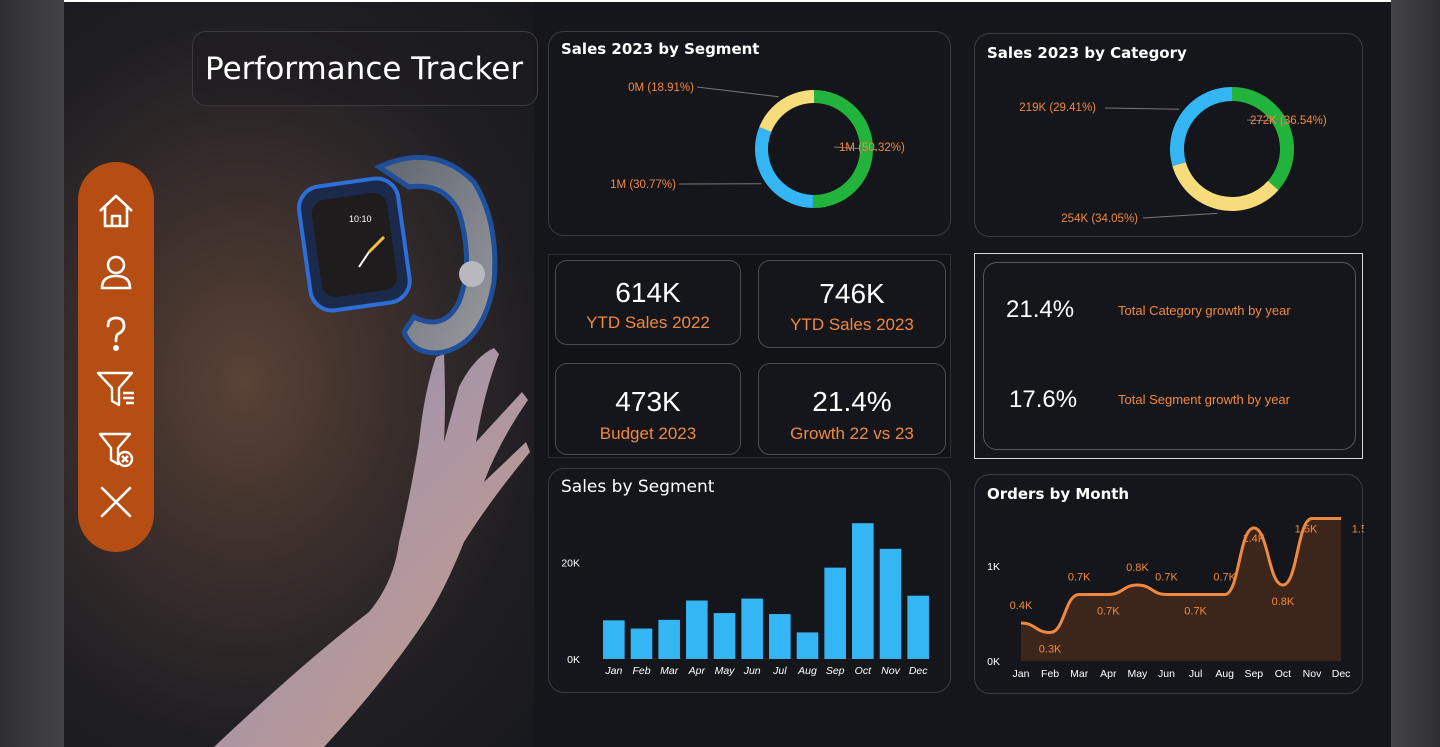  I want to click on close-icon, so click(116, 502).